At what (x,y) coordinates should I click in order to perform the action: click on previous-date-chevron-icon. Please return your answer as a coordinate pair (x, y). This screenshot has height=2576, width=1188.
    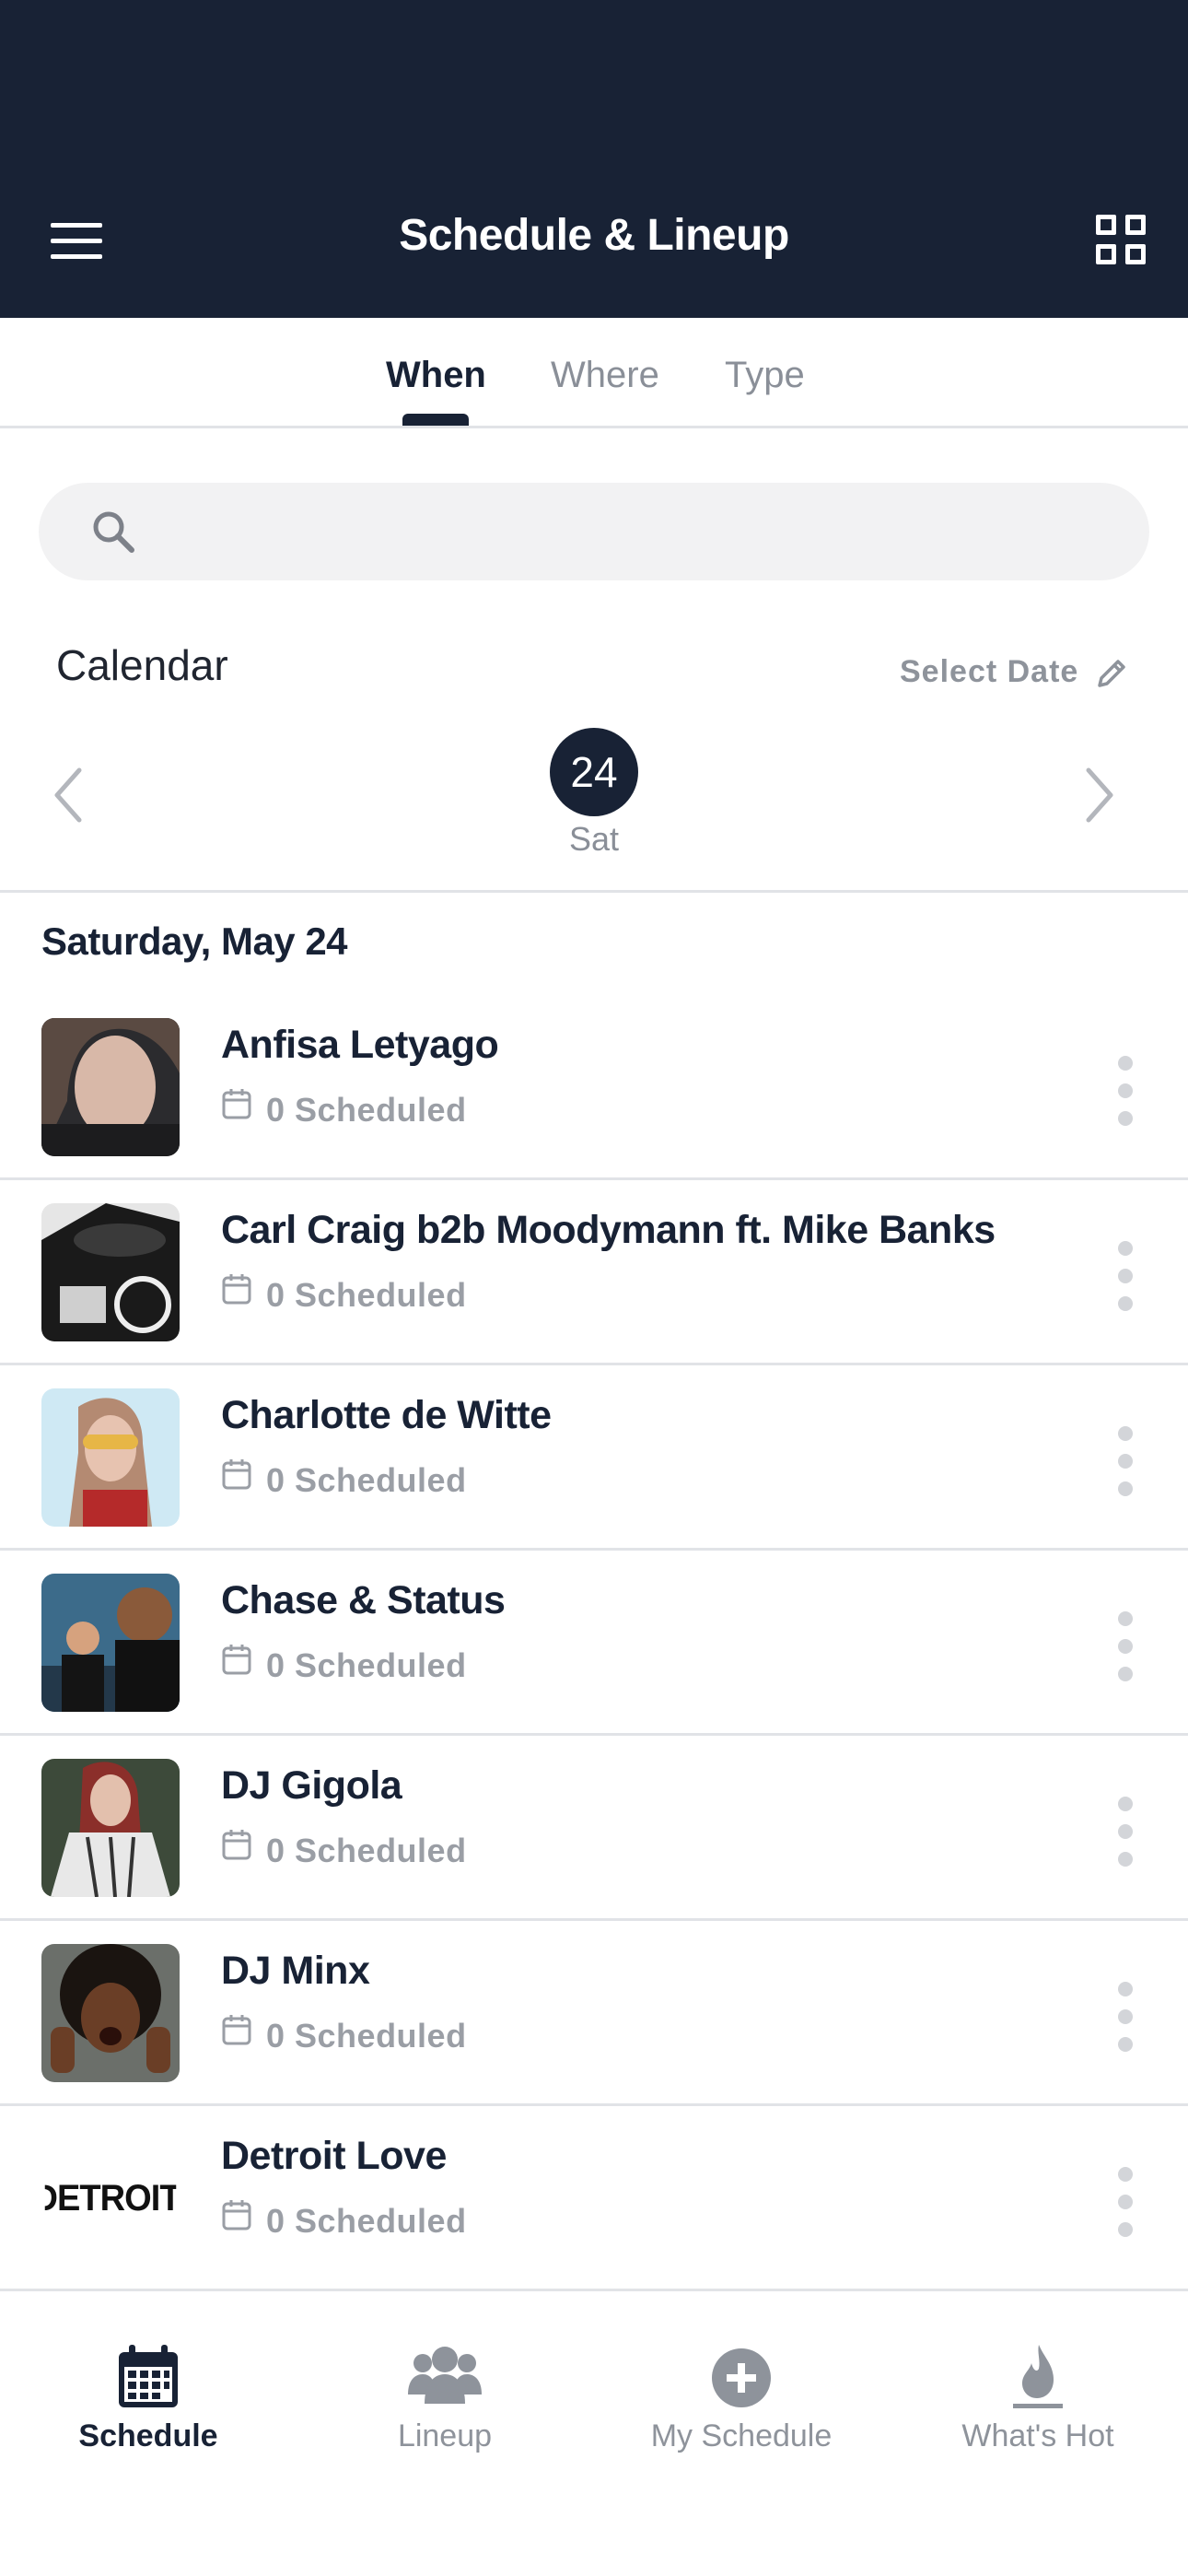
    Looking at the image, I should click on (69, 795).